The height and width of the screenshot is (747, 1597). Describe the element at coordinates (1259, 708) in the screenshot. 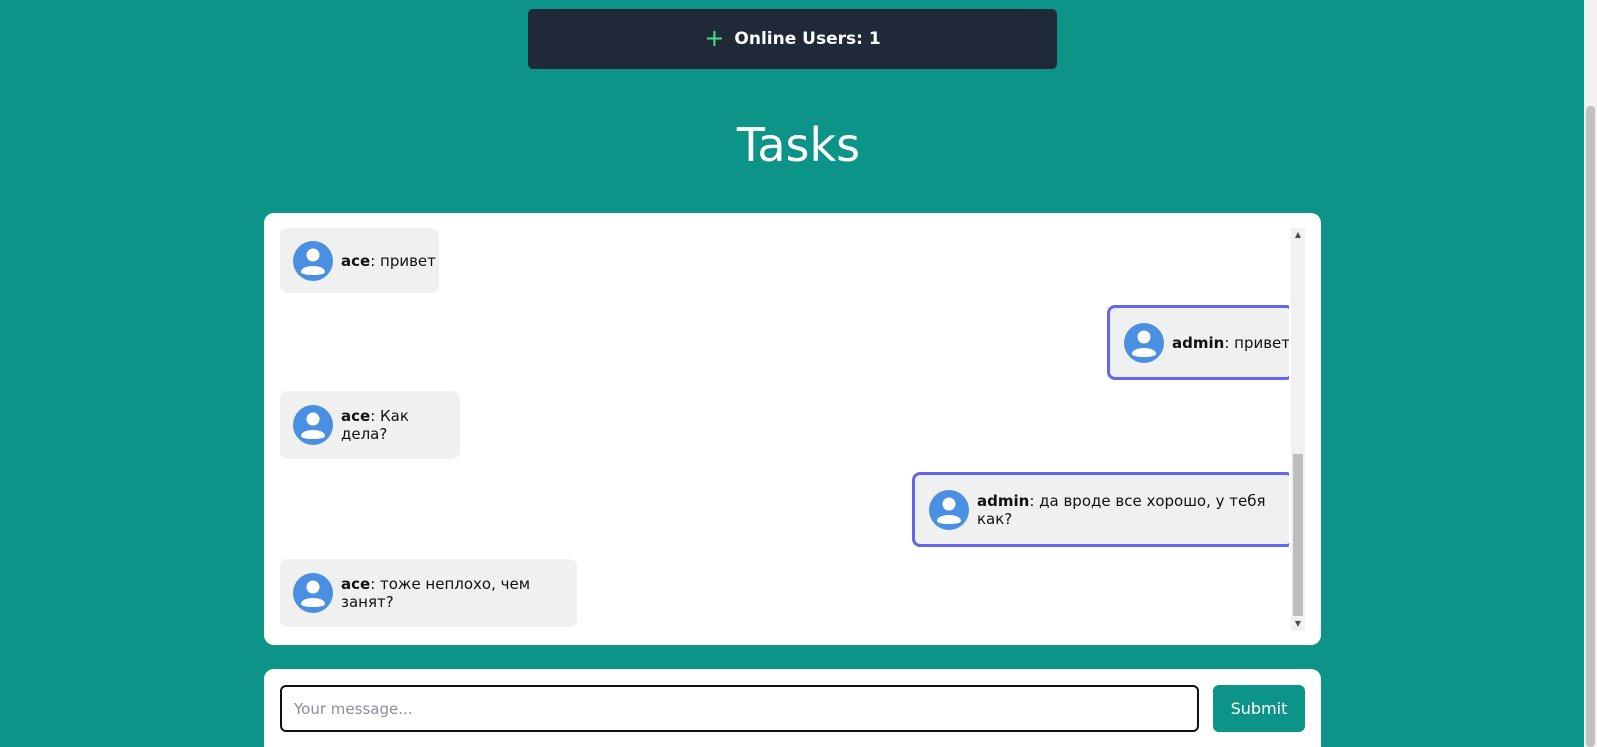

I see `submit-button: Submit` at that location.